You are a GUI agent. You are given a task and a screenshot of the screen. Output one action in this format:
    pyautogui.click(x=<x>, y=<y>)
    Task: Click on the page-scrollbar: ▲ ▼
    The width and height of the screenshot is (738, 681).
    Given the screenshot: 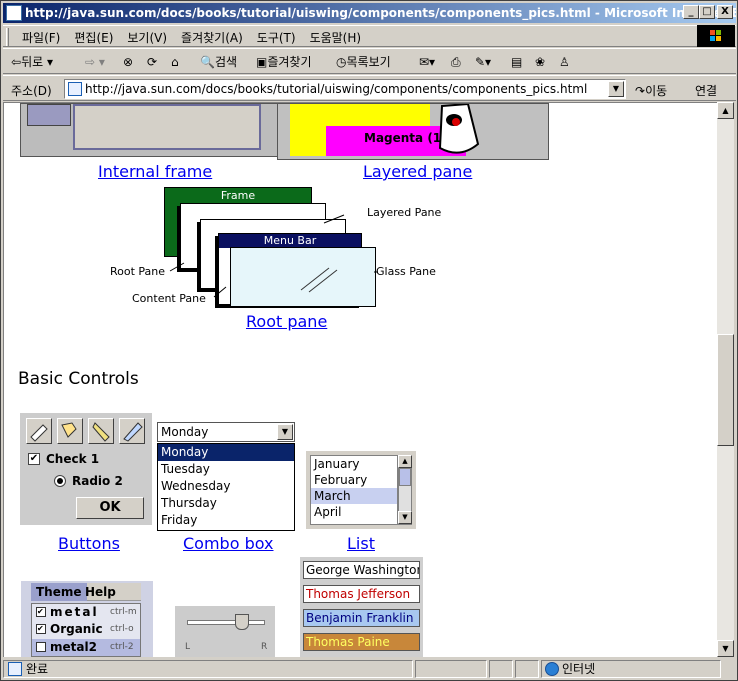 What is the action you would take?
    pyautogui.click(x=725, y=379)
    